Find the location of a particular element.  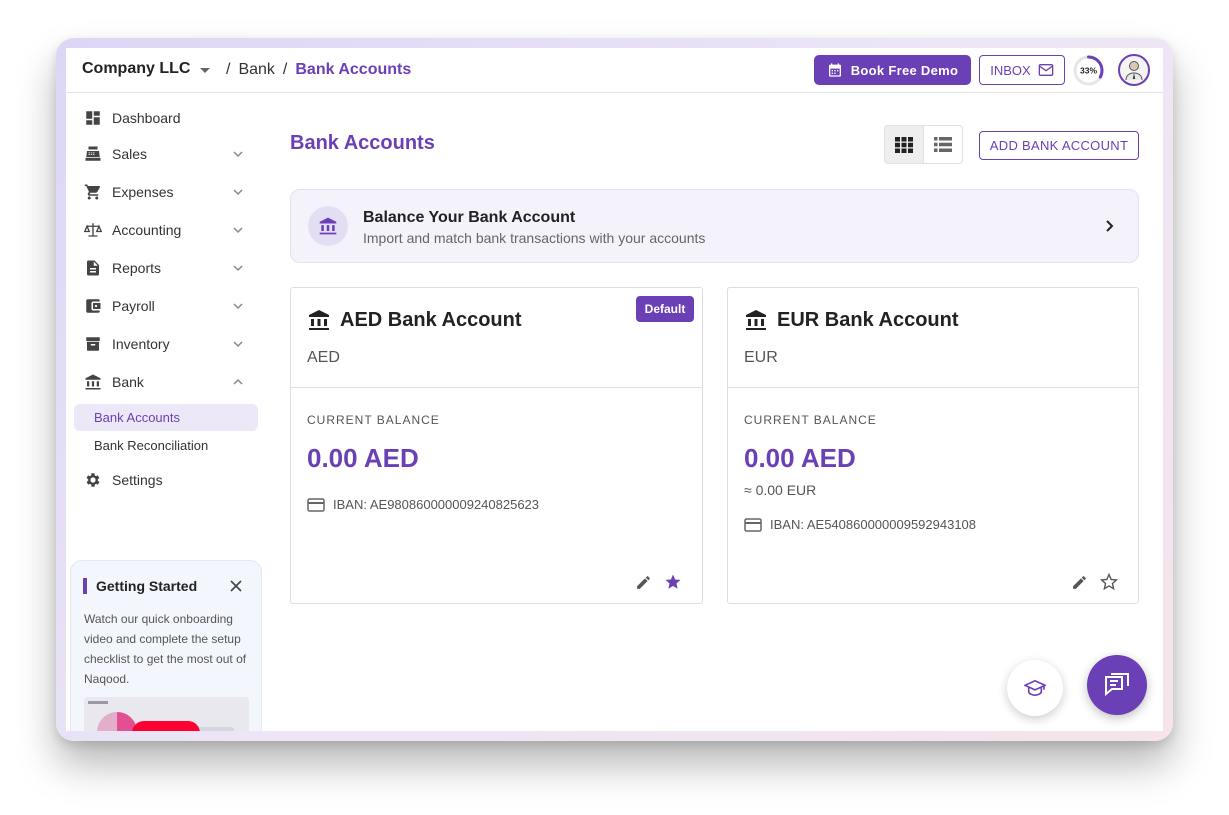

star-filled-icon is located at coordinates (673, 582).